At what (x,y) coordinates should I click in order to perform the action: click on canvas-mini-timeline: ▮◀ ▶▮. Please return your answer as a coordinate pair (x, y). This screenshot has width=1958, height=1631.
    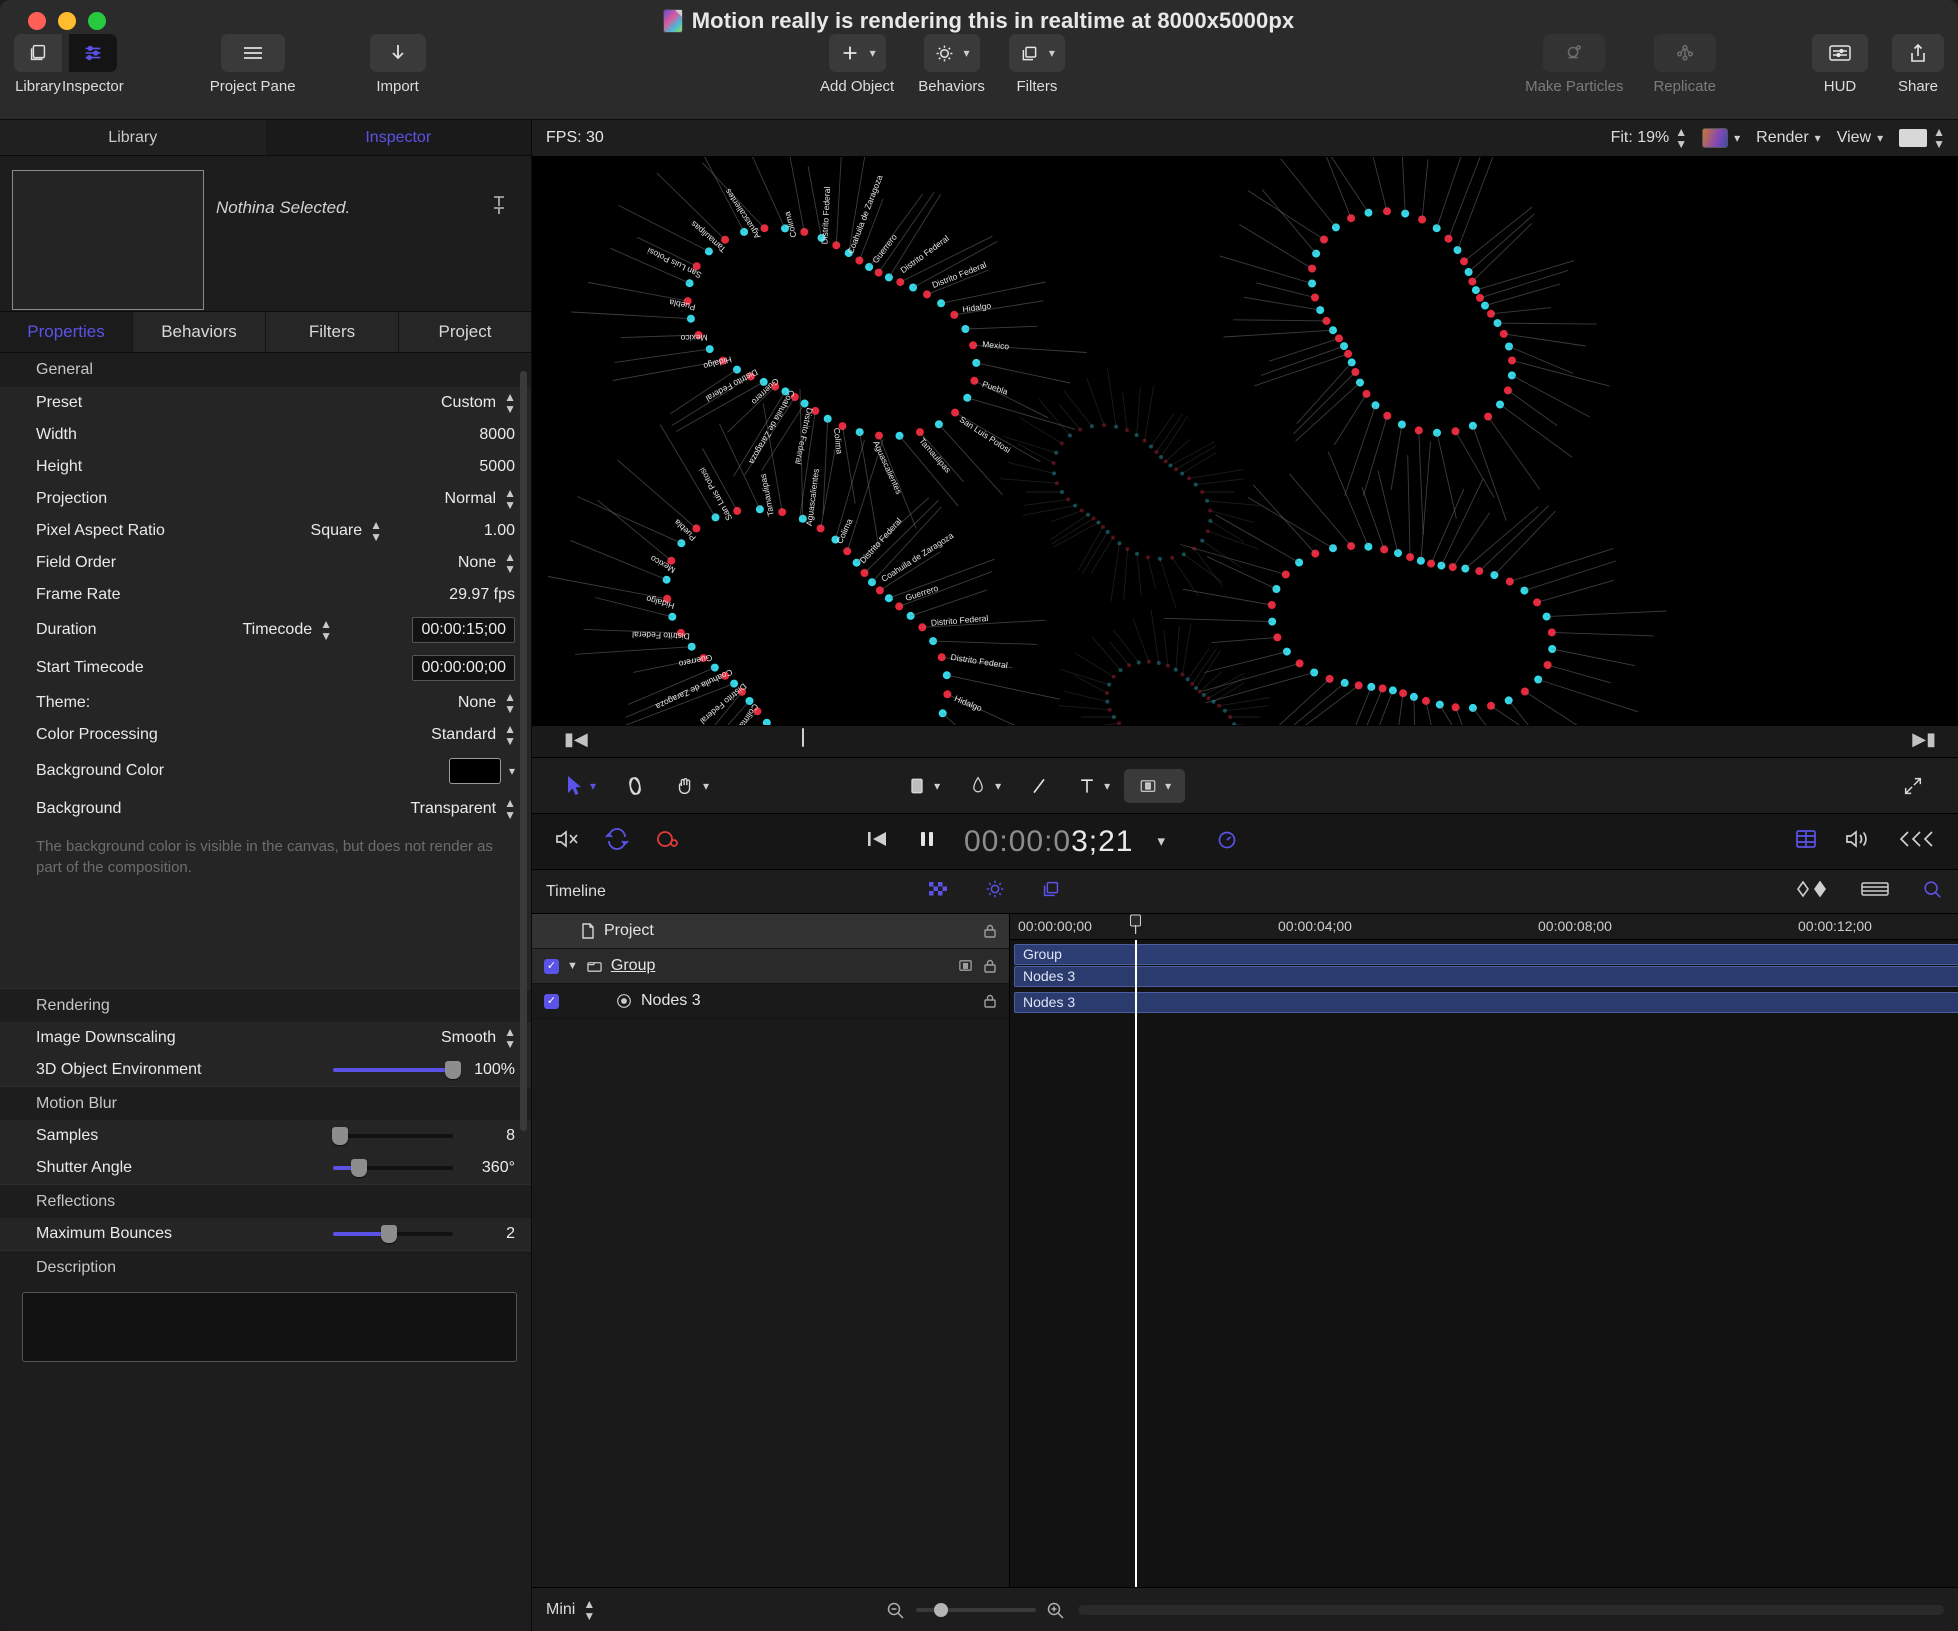
    Looking at the image, I should click on (1245, 742).